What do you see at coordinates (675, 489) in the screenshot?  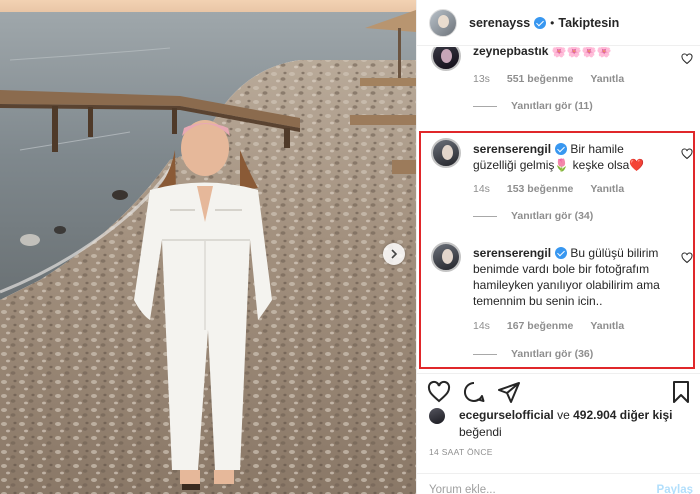 I see `post-comment-button: Paylaş` at bounding box center [675, 489].